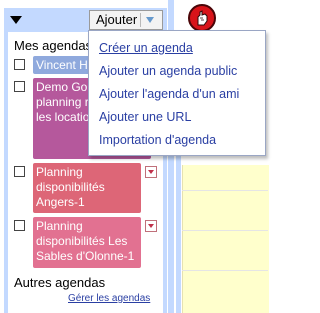 Image resolution: width=320 pixels, height=313 pixels. What do you see at coordinates (168, 71) in the screenshot?
I see `menu-item-add-public-calendar: Ajouter un agenda public` at bounding box center [168, 71].